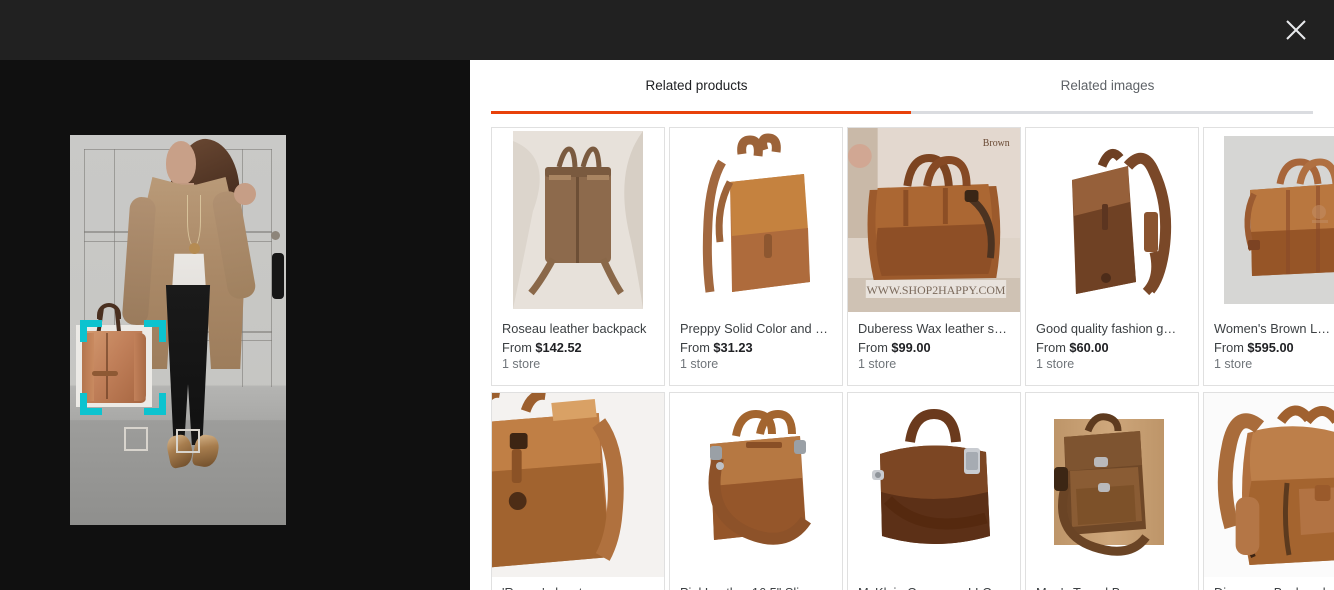  What do you see at coordinates (91, 404) in the screenshot?
I see `crop-handle-bottom-left` at bounding box center [91, 404].